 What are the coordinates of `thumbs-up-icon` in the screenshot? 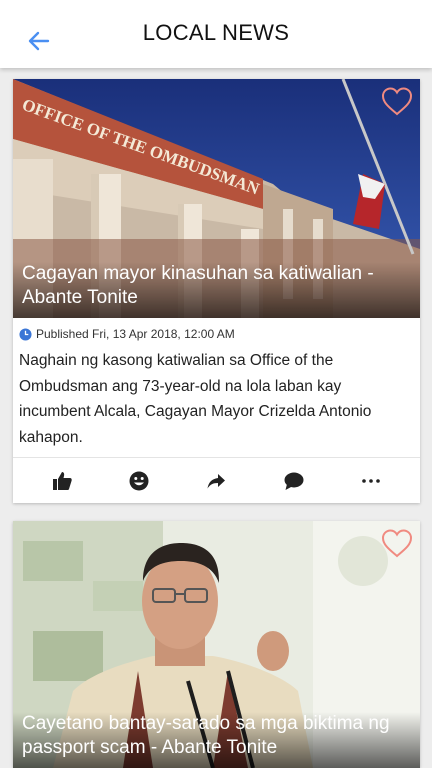 It's located at (62, 480).